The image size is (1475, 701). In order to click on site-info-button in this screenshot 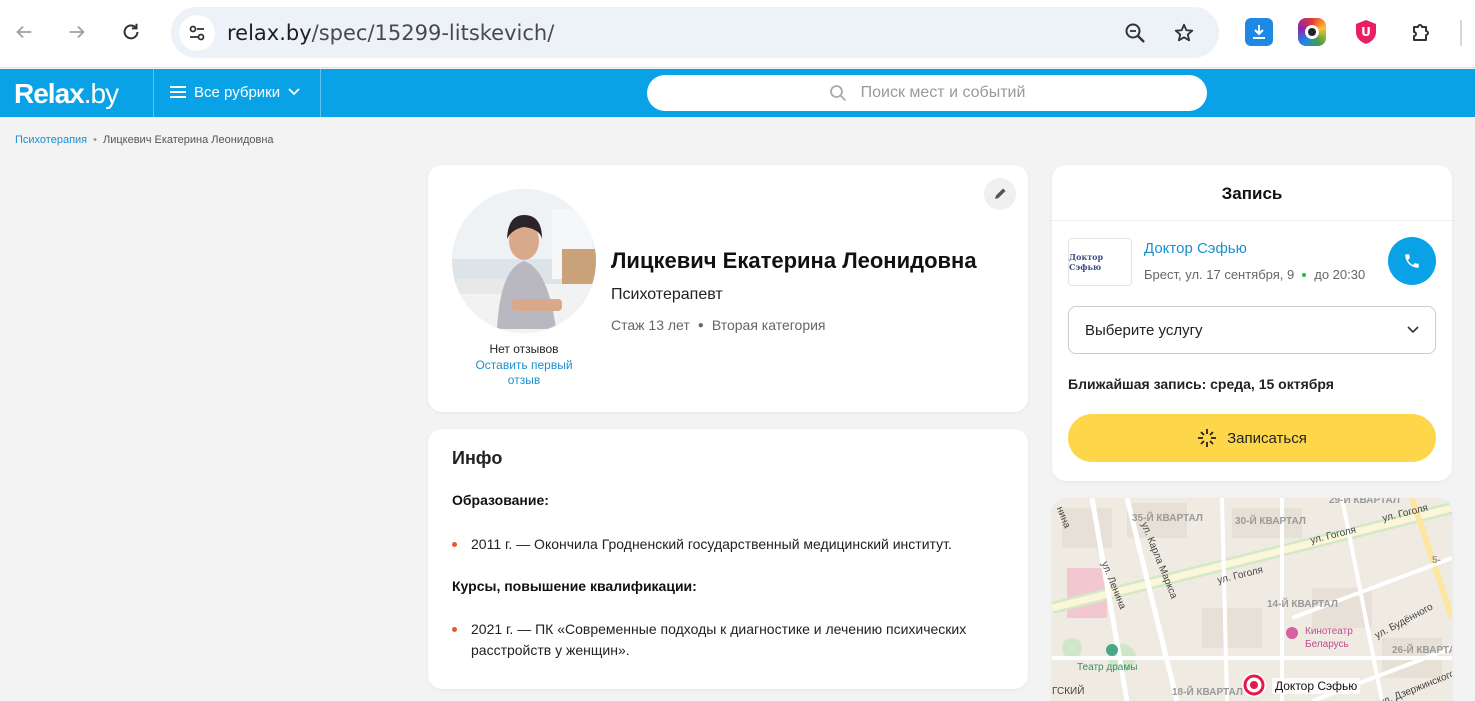, I will do `click(197, 33)`.